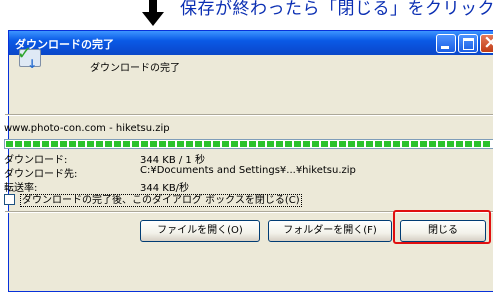 Image resolution: width=493 pixels, height=292 pixels. Describe the element at coordinates (153, 13) in the screenshot. I see `down-arrow-icon` at that location.